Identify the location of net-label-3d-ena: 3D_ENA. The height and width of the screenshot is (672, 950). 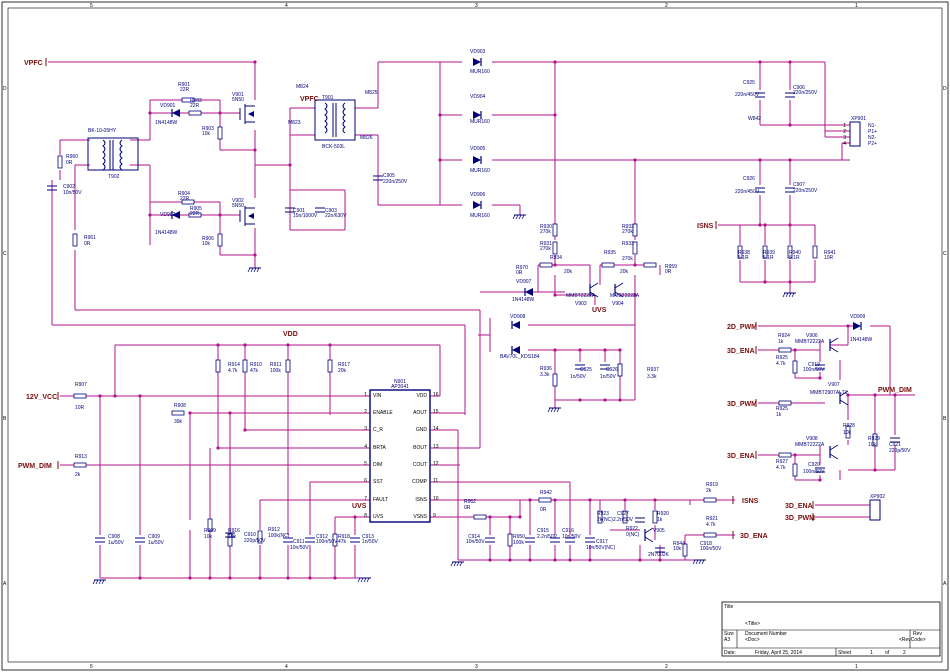
(754, 536).